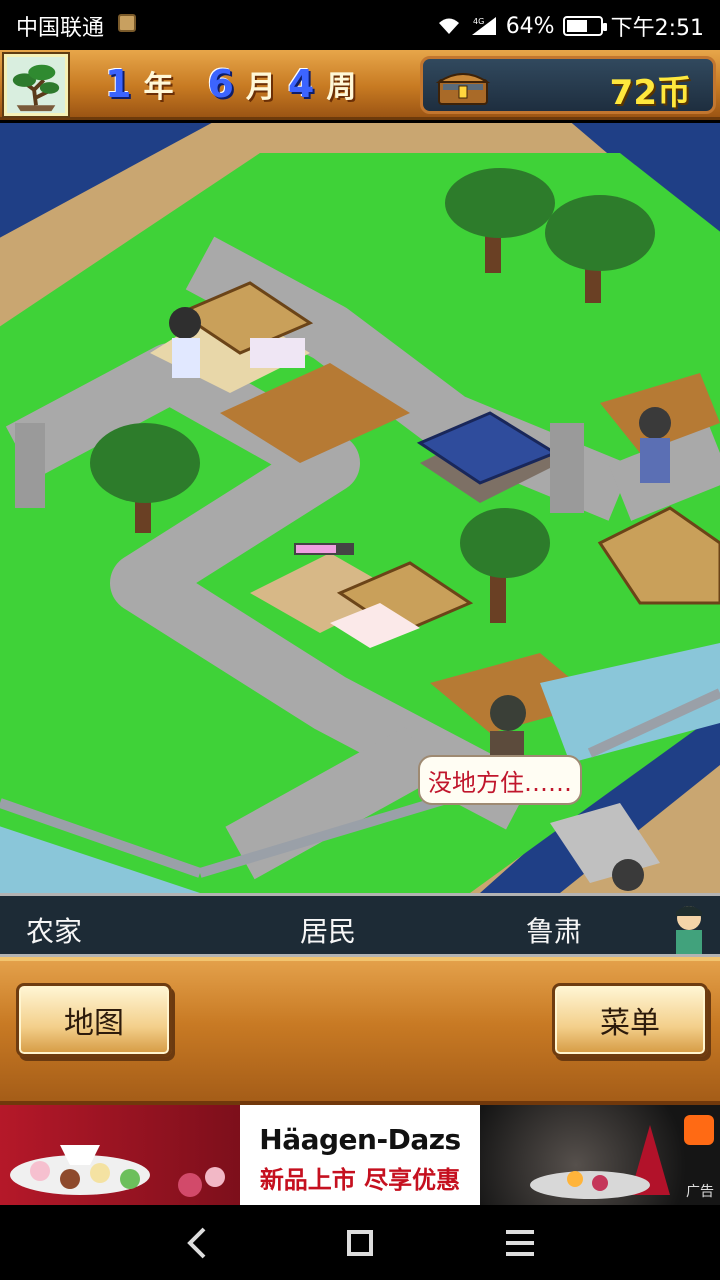 This screenshot has height=1280, width=720. I want to click on map-button: 地图, so click(94, 1020).